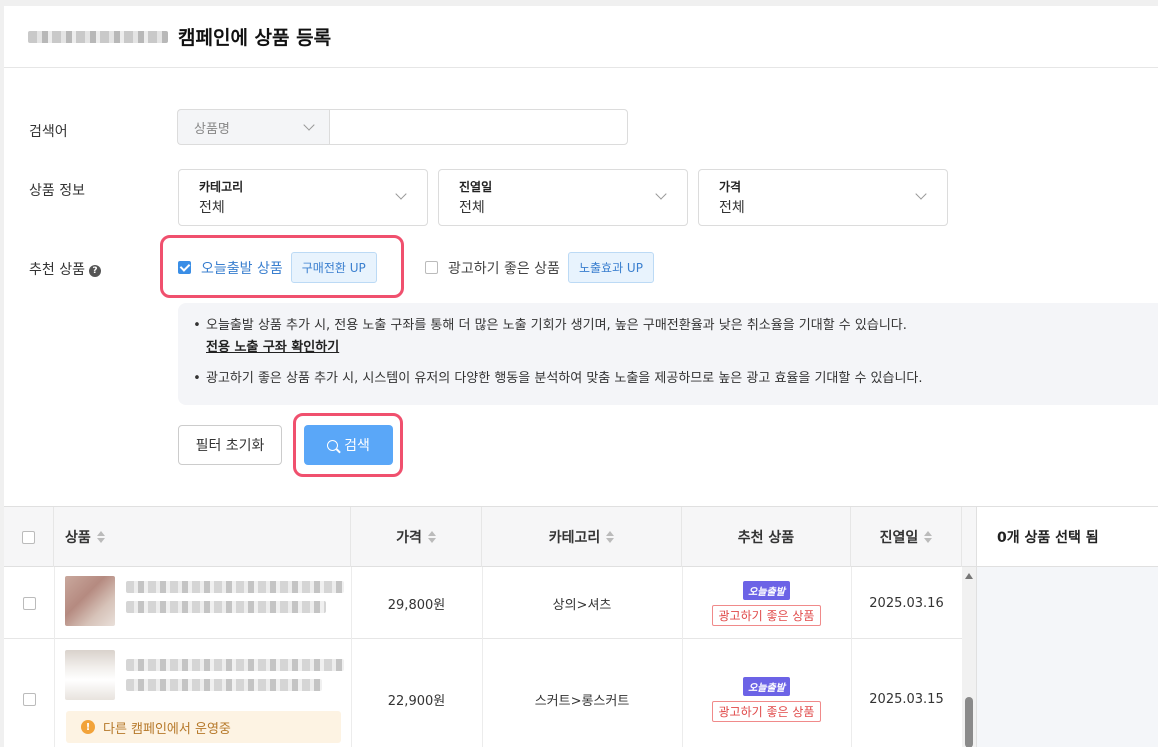 Image resolution: width=1158 pixels, height=747 pixels. I want to click on table-row: 29,800원 상의>셔츠 오늘출발 광고하기 좋은 상품 2025.03.16, so click(483, 603).